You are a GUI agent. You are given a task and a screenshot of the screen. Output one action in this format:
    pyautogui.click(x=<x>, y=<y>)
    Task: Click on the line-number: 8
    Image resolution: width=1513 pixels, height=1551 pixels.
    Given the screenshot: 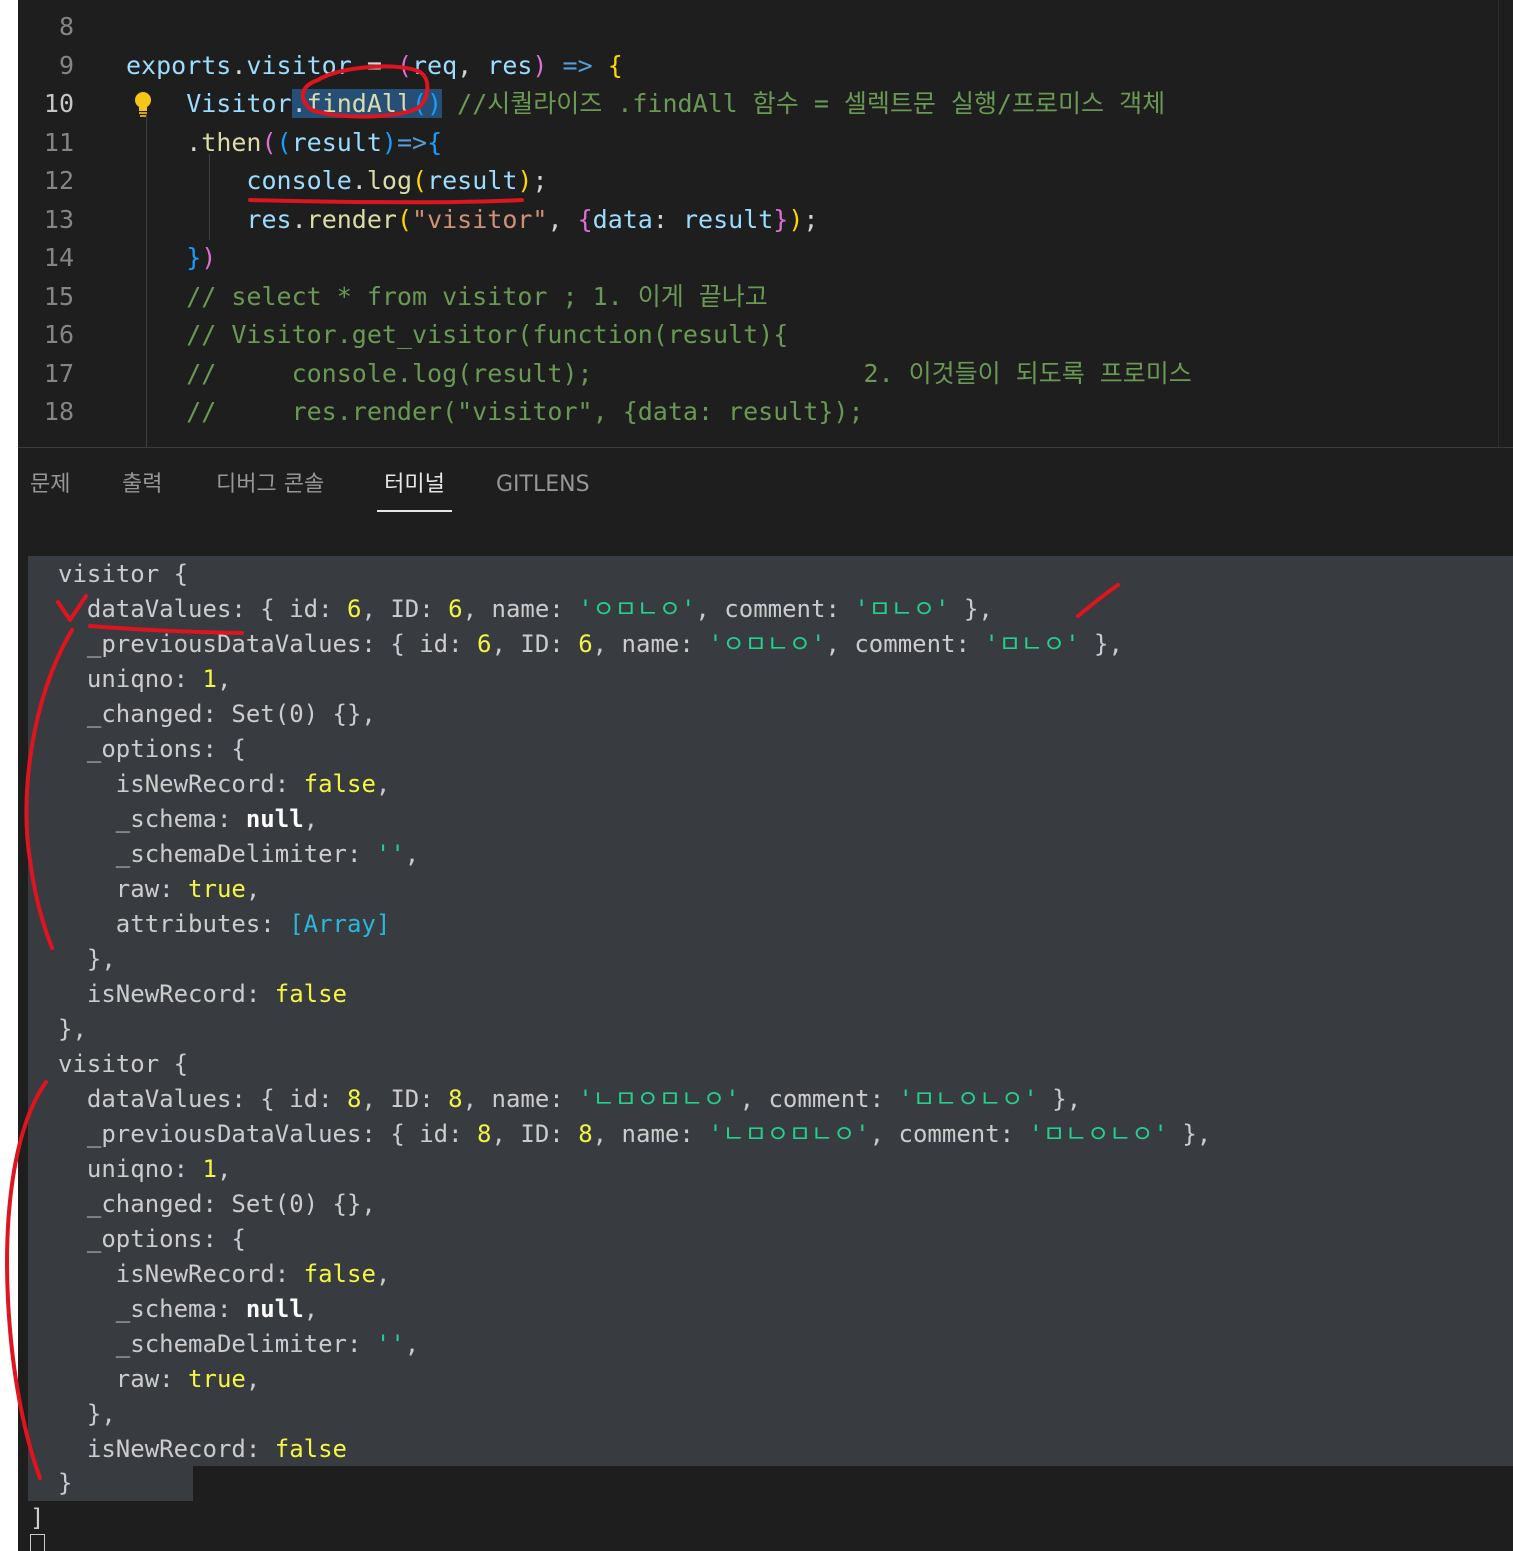 What is the action you would take?
    pyautogui.click(x=66, y=26)
    